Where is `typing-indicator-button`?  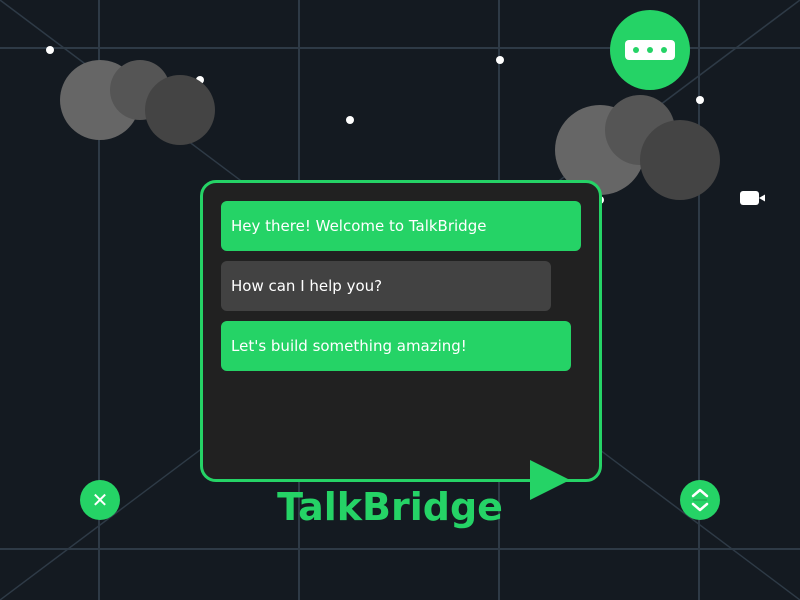
typing-indicator-button is located at coordinates (650, 50).